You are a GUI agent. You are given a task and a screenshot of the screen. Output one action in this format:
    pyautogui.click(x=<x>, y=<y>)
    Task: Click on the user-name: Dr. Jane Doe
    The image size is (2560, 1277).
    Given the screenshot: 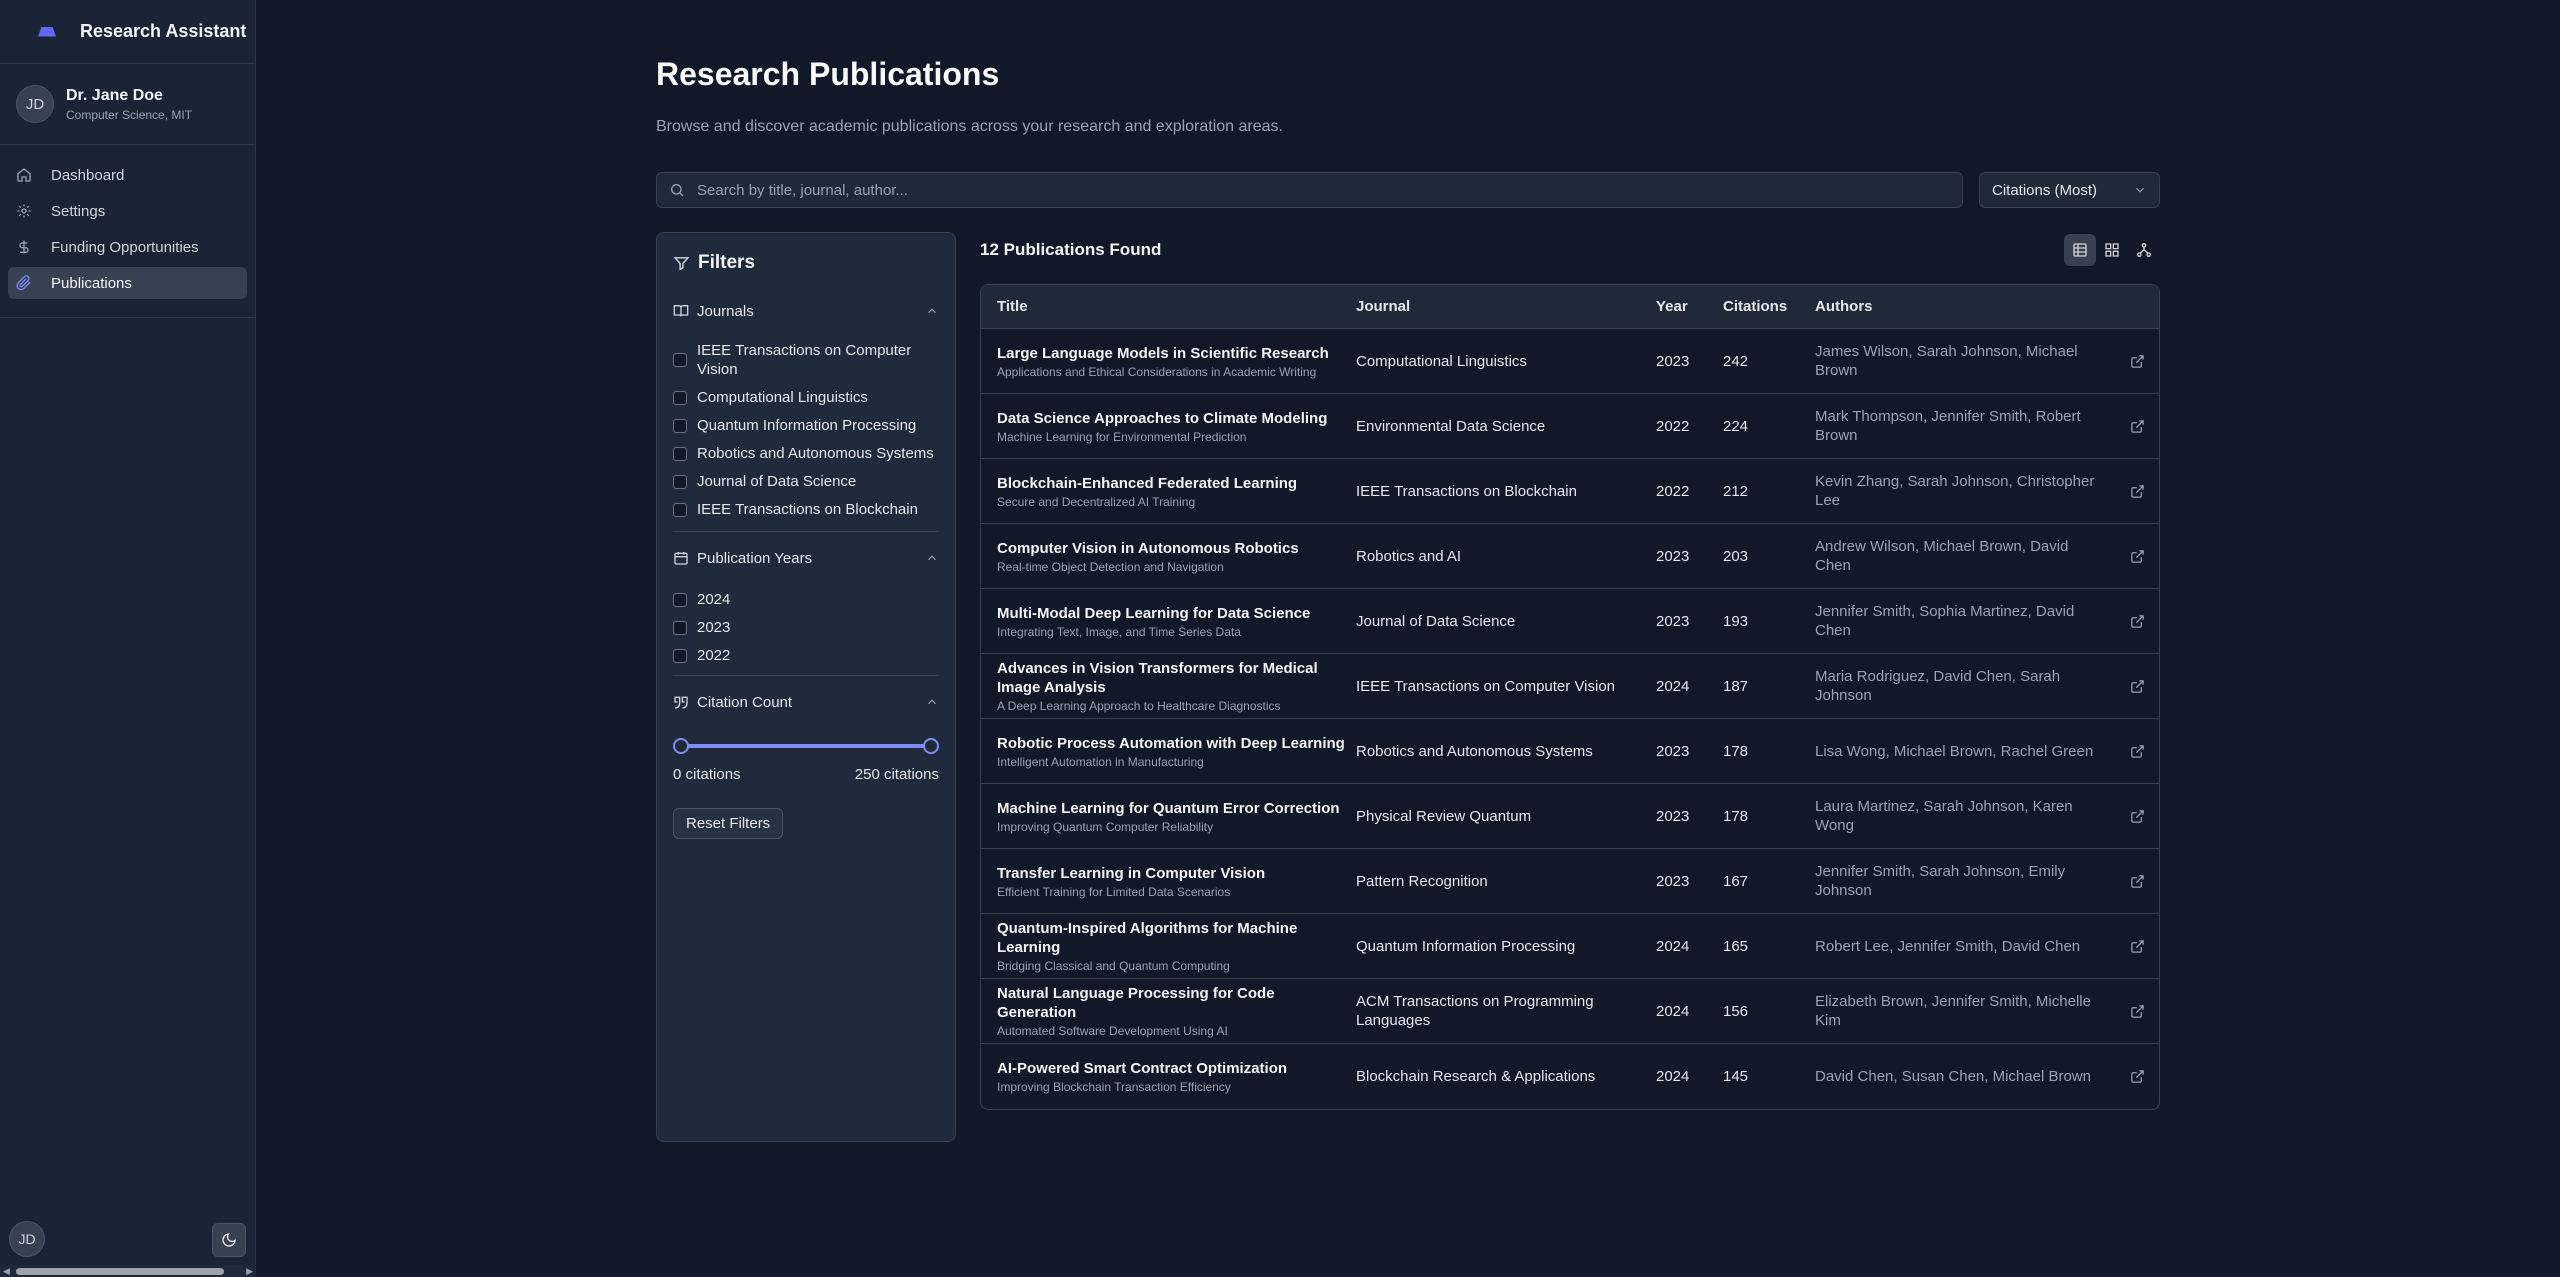 What is the action you would take?
    pyautogui.click(x=114, y=95)
    